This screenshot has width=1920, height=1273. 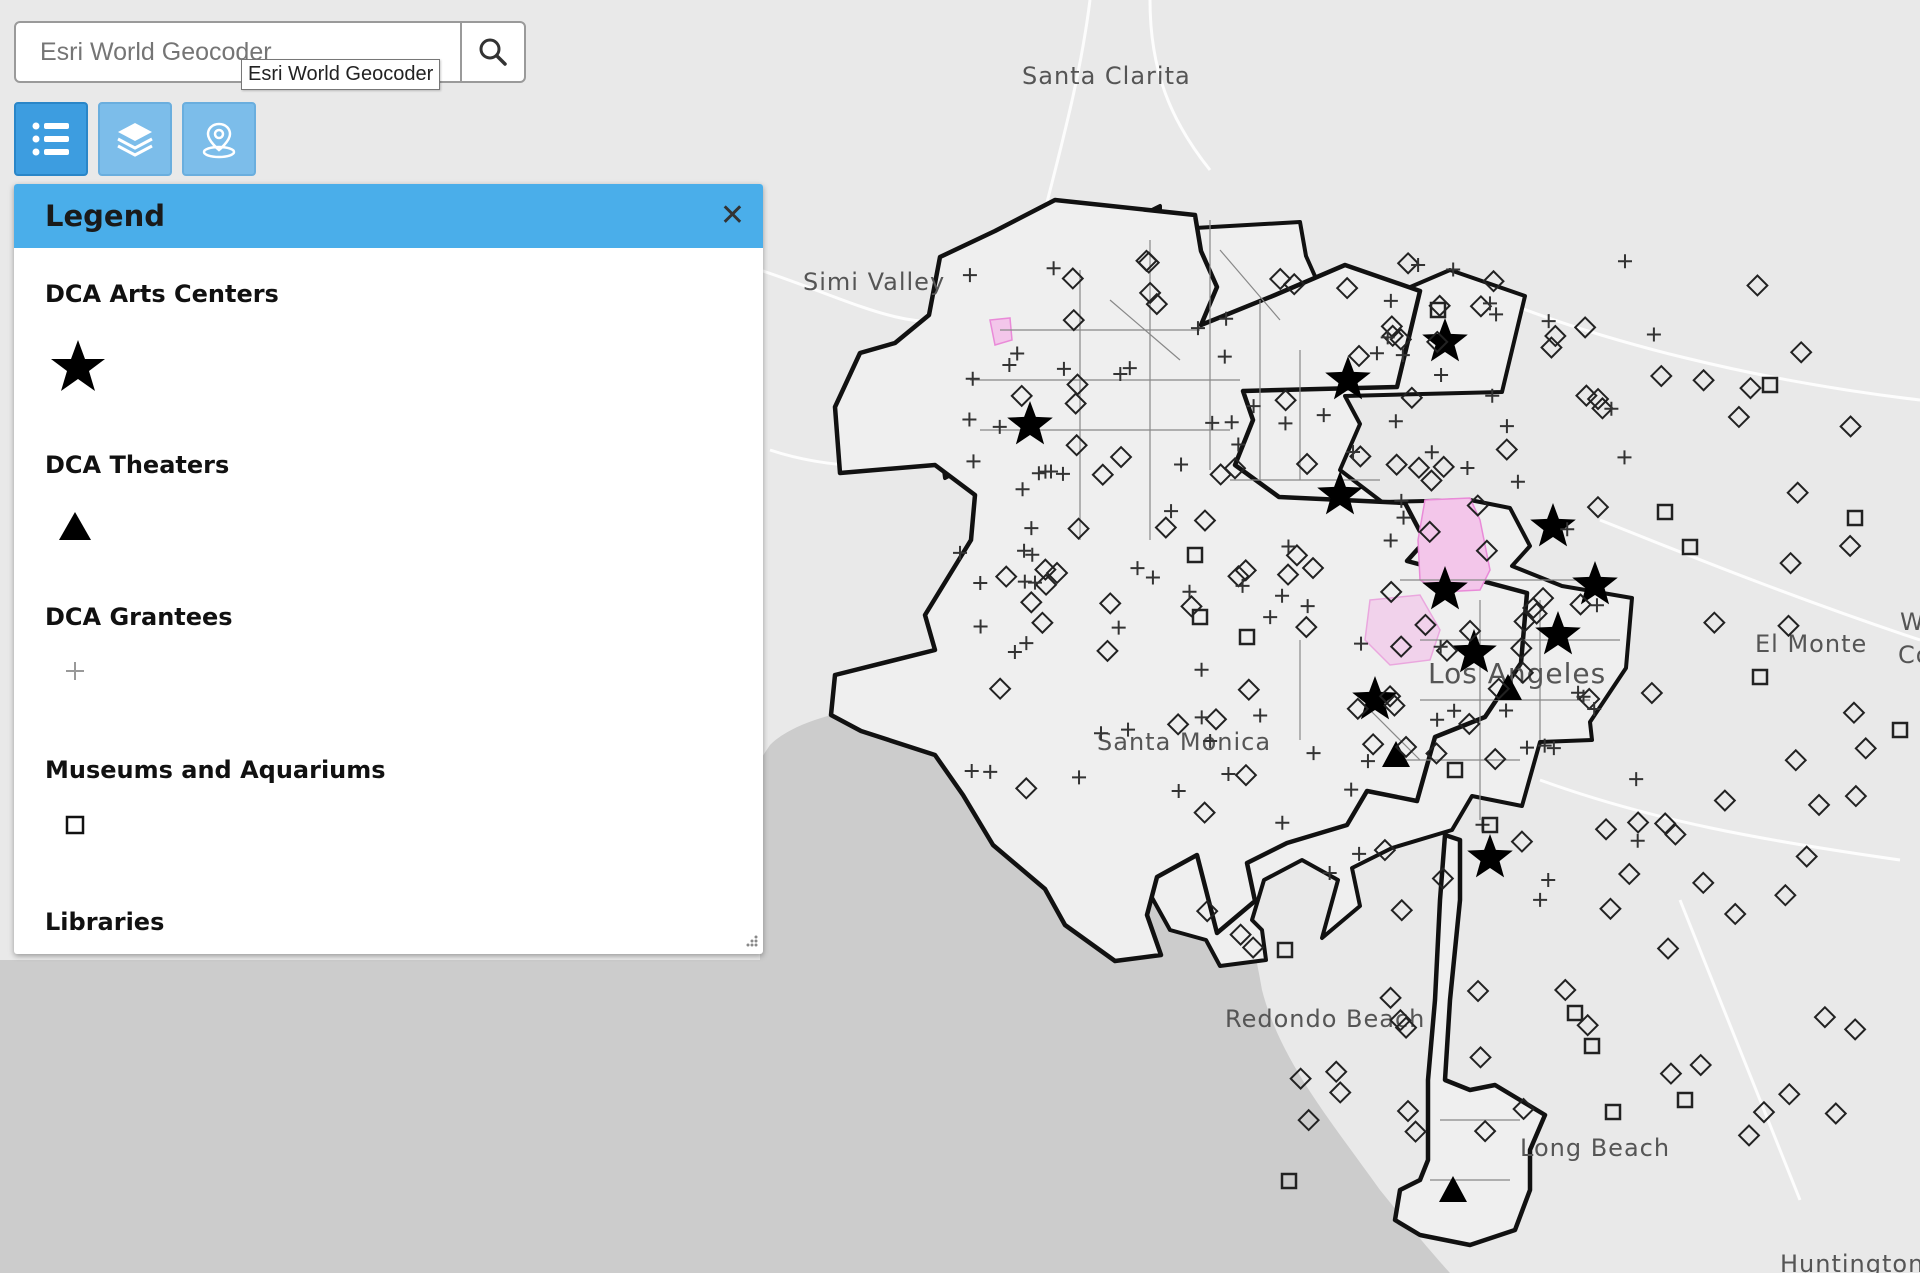 What do you see at coordinates (732, 216) in the screenshot?
I see `close-icon: ✕` at bounding box center [732, 216].